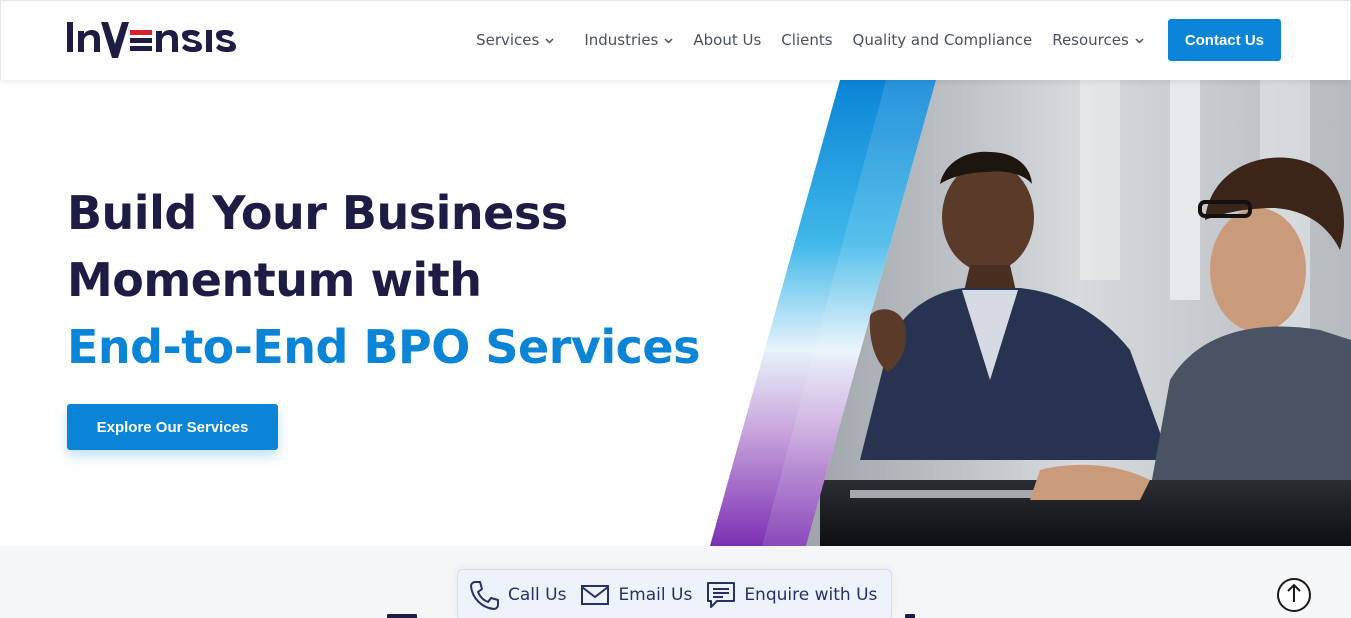  What do you see at coordinates (1090, 40) in the screenshot?
I see `nav-resources-label: Resources` at bounding box center [1090, 40].